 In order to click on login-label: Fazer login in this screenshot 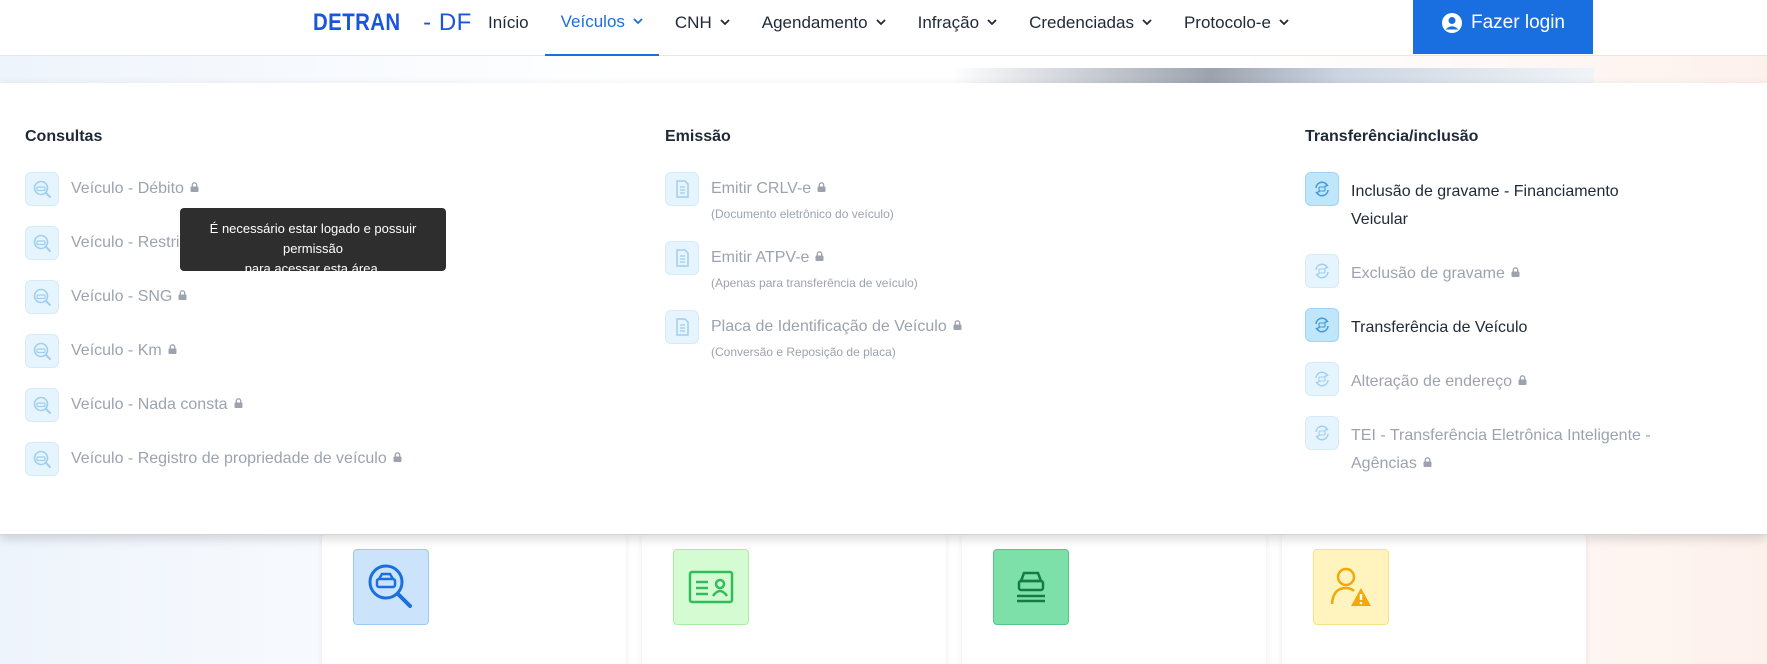, I will do `click(1518, 22)`.